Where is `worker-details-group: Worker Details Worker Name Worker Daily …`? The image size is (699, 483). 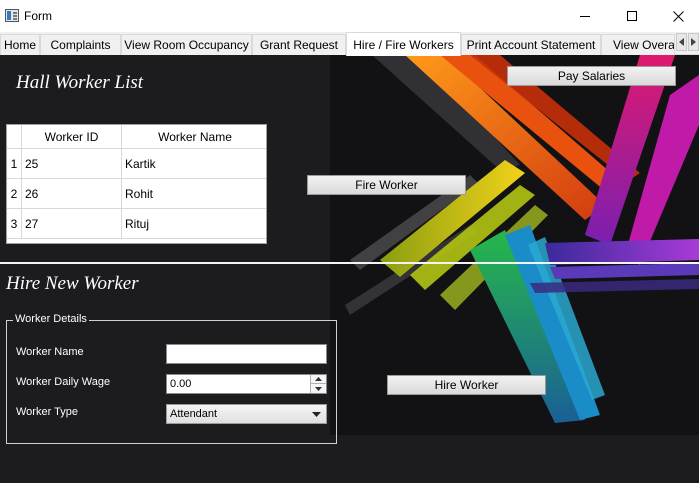 worker-details-group: Worker Details Worker Name Worker Daily … is located at coordinates (171, 378).